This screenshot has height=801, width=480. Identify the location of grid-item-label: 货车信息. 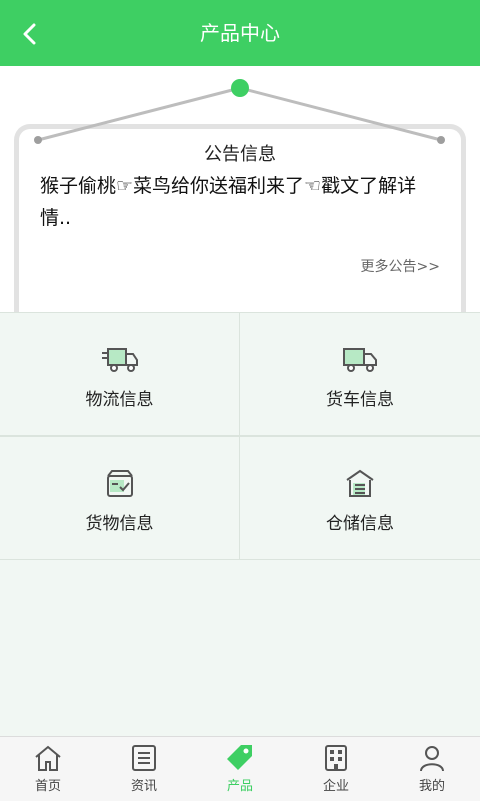
(360, 400).